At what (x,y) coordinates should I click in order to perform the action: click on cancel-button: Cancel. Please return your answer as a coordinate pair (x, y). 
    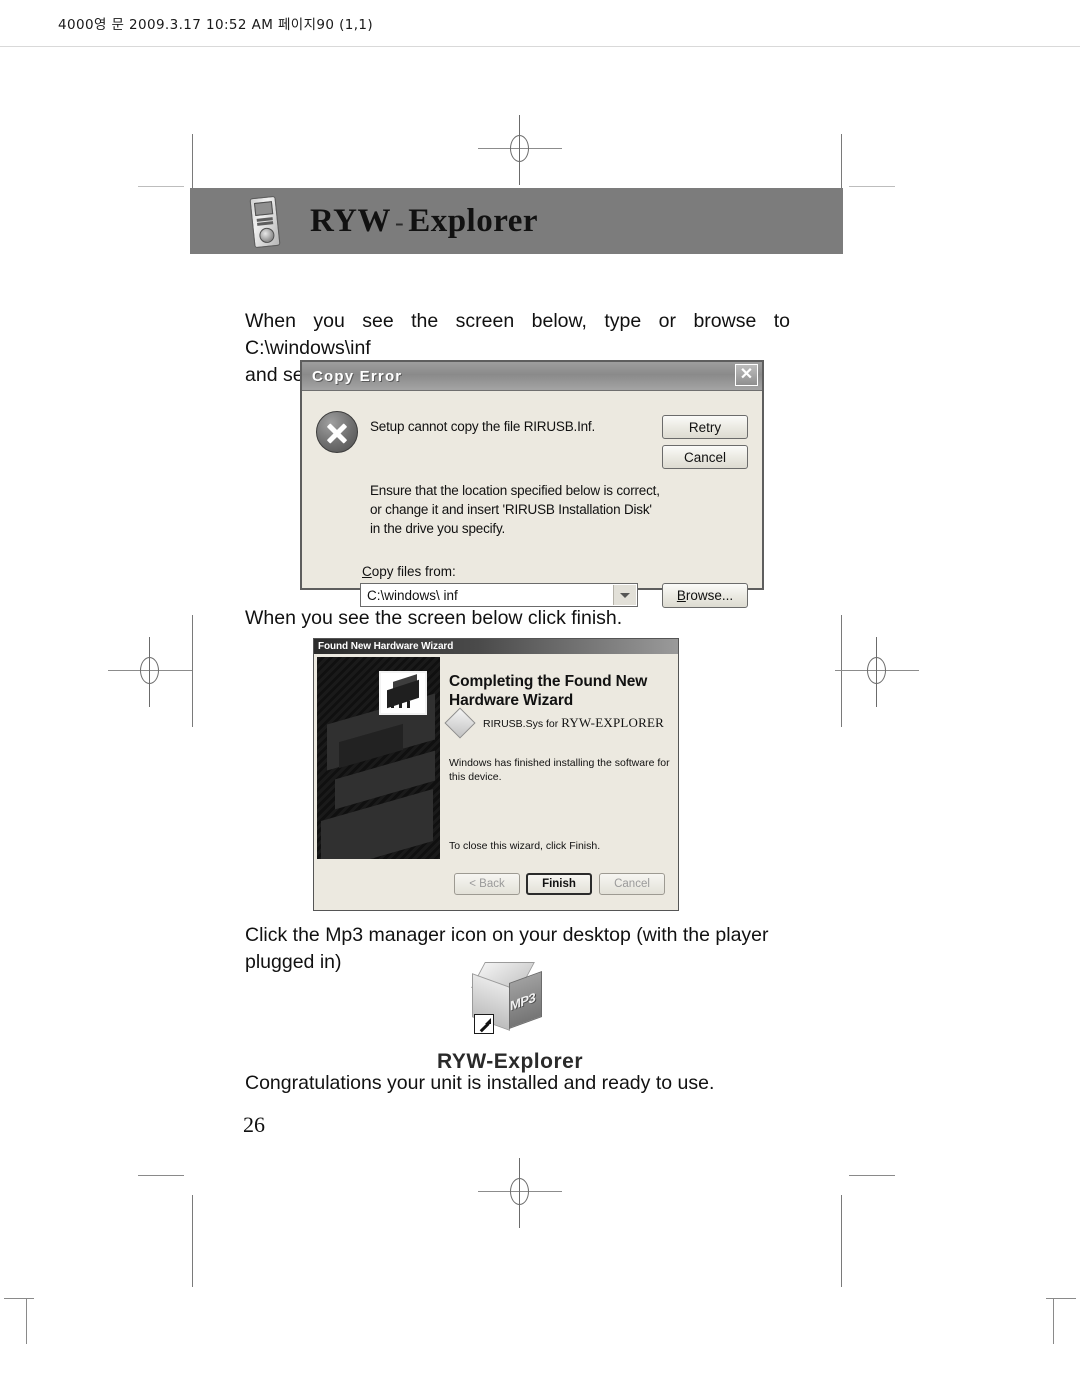
    Looking at the image, I should click on (705, 457).